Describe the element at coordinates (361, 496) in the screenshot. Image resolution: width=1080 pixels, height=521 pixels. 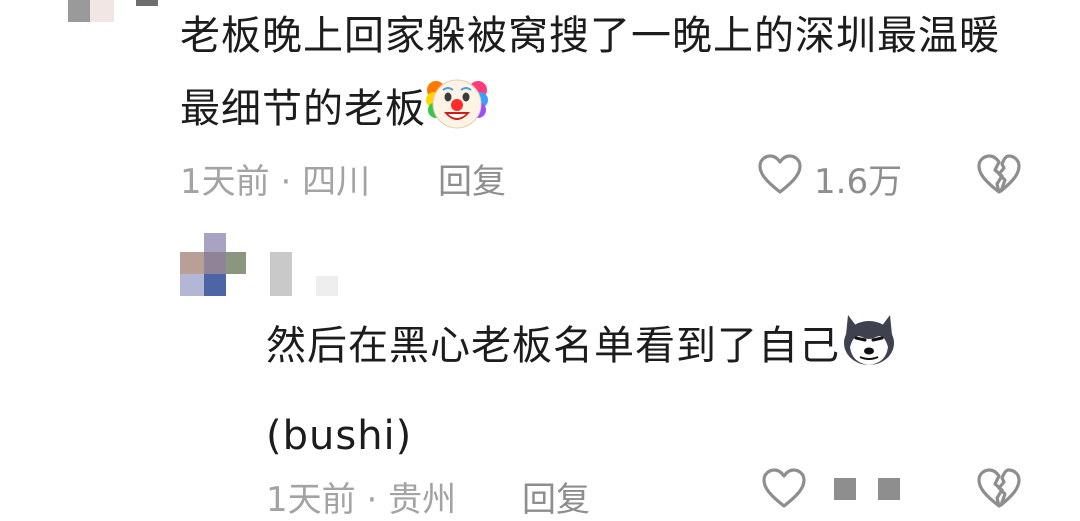
I see `comment-meta: 1天前 · 贵州` at that location.